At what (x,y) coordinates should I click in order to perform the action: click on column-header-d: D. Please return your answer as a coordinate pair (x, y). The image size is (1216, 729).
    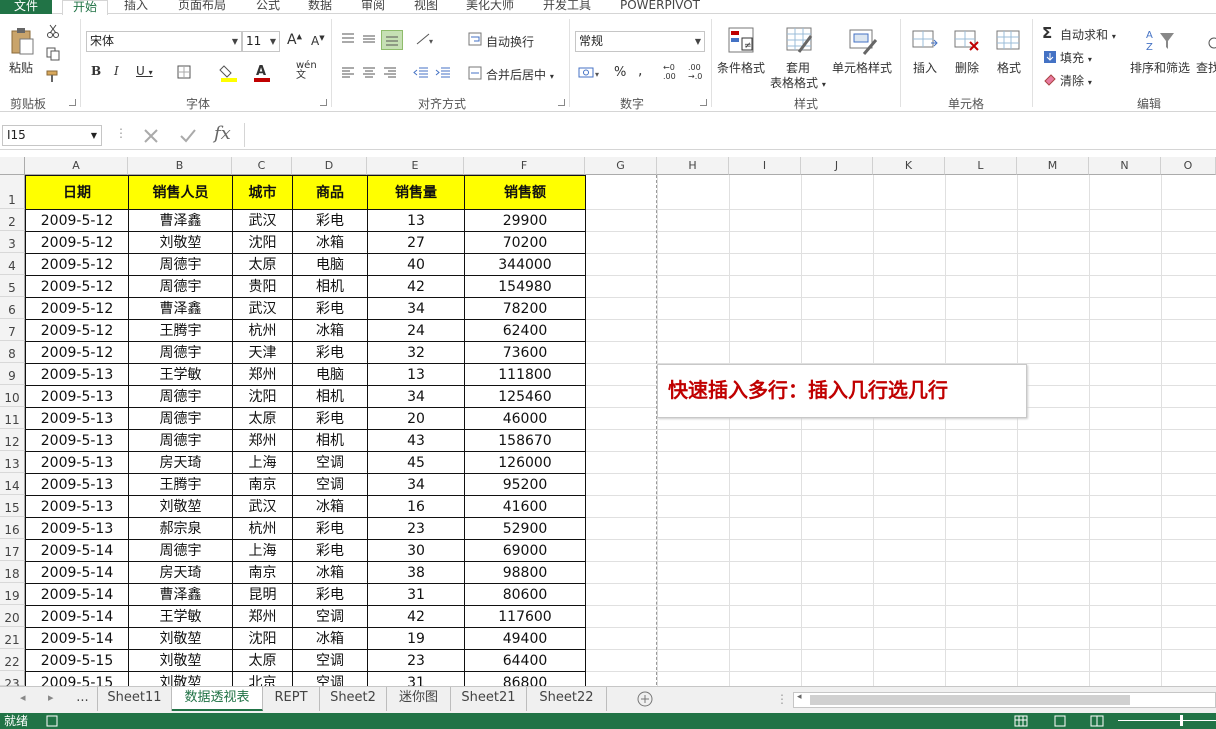
    Looking at the image, I should click on (329, 166).